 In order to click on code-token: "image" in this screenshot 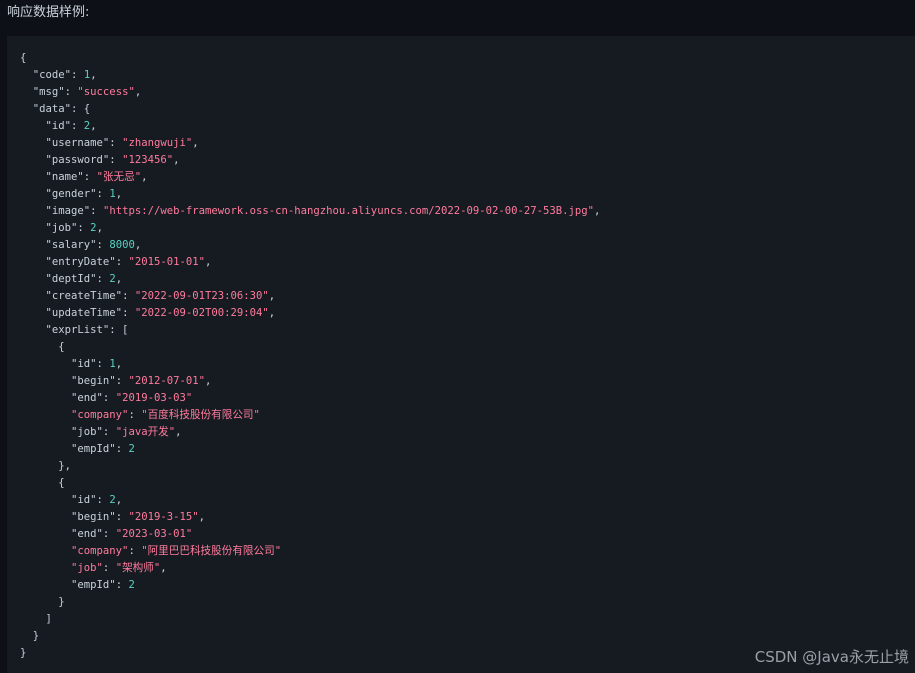, I will do `click(68, 211)`.